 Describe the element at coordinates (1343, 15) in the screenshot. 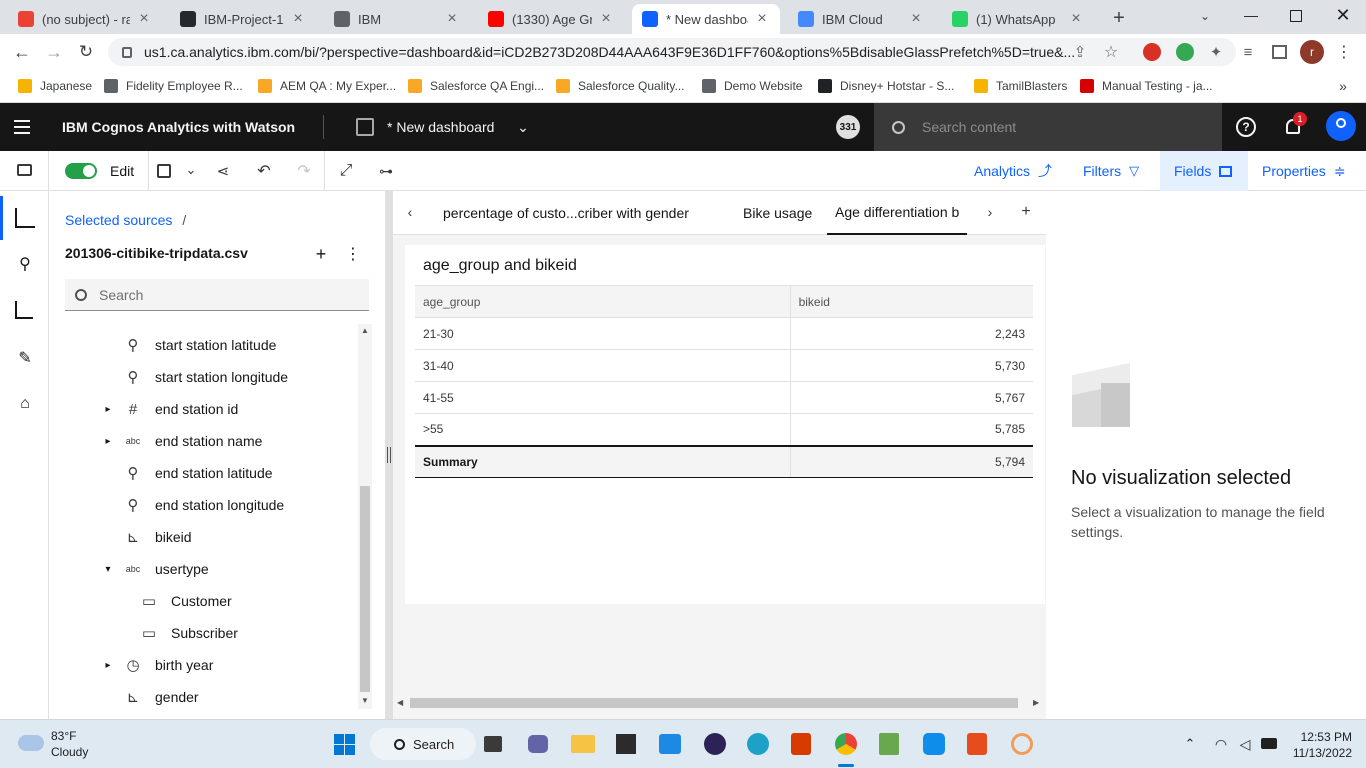

I see `close-window-button: ✕` at that location.